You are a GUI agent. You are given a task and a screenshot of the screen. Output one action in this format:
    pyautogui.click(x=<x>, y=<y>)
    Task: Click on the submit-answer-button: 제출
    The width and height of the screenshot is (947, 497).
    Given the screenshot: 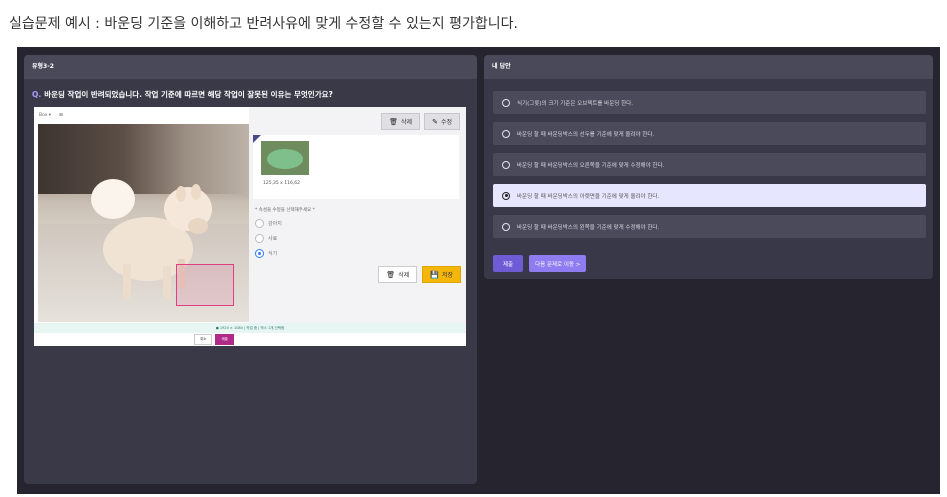 What is the action you would take?
    pyautogui.click(x=508, y=263)
    